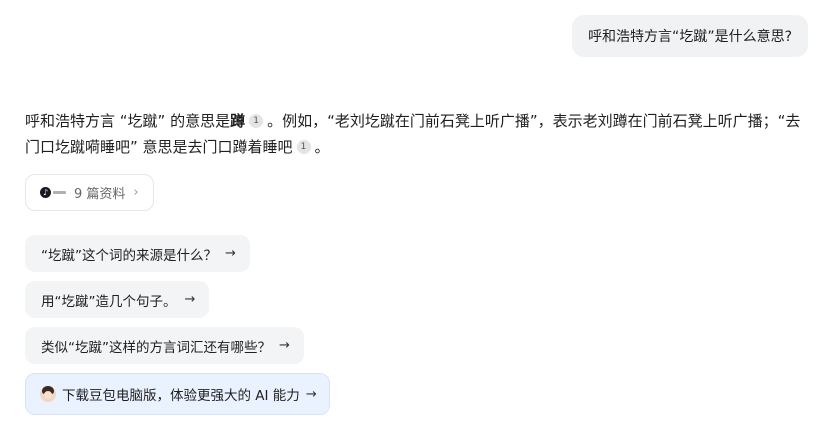 The height and width of the screenshot is (439, 837). I want to click on chevron-right-icon: ›, so click(136, 192).